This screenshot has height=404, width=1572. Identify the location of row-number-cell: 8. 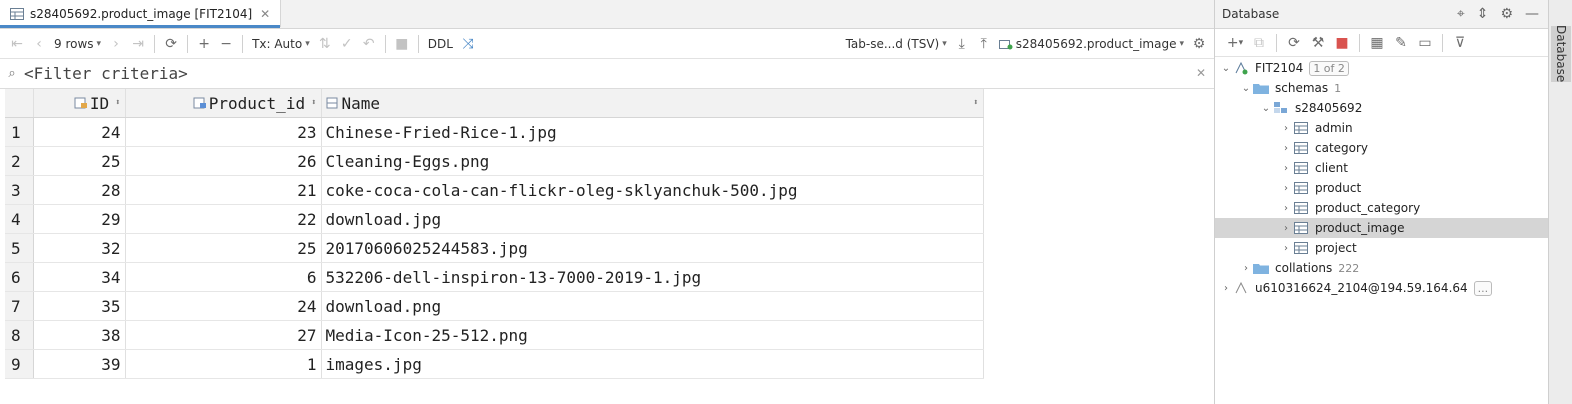
(19, 335).